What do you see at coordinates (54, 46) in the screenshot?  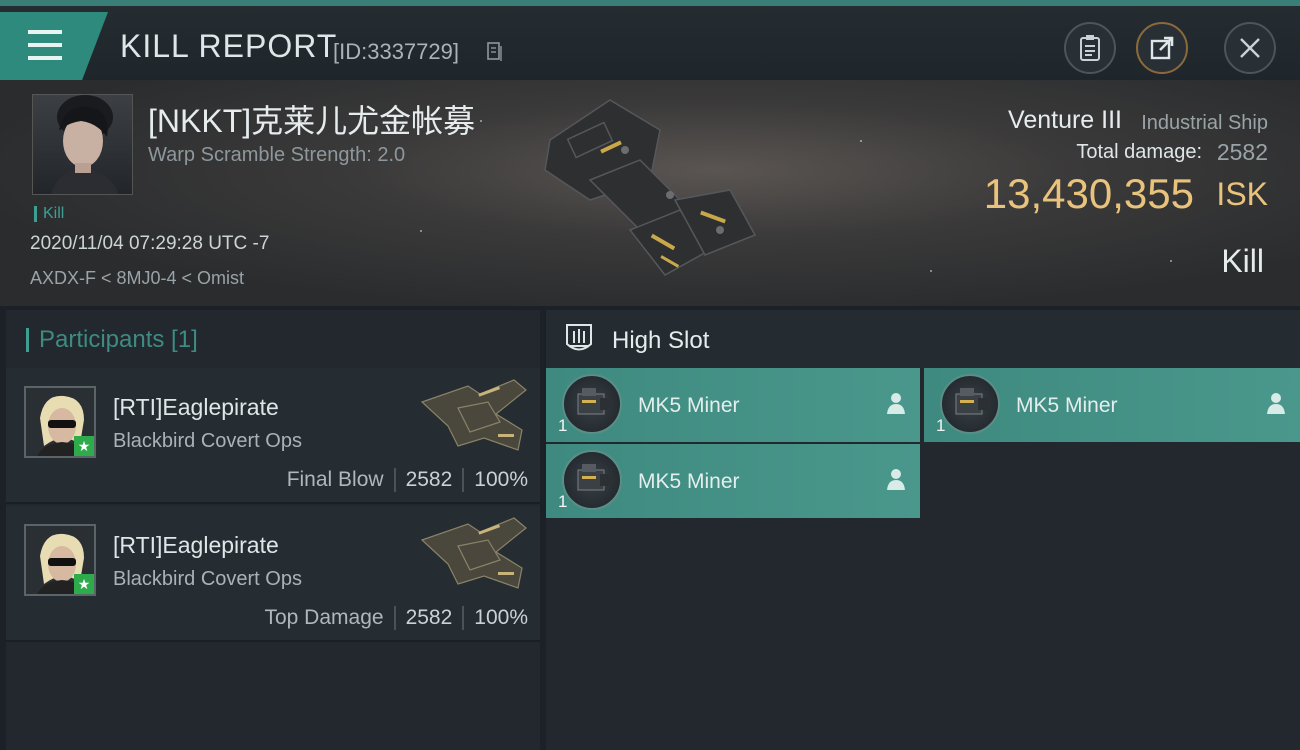 I see `menu-button` at bounding box center [54, 46].